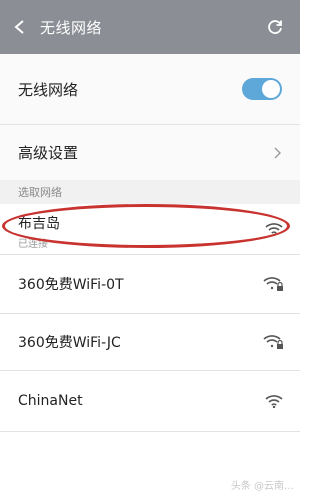  Describe the element at coordinates (71, 27) in the screenshot. I see `page-title: 无线网络` at that location.